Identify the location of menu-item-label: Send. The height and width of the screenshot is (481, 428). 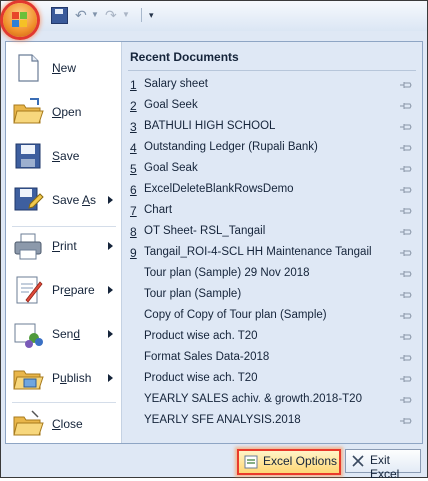
(66, 334).